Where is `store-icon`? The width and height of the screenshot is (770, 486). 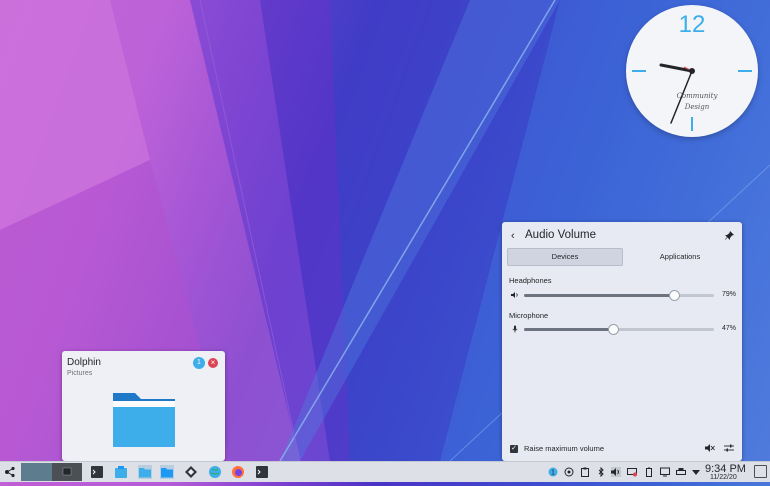
store-icon is located at coordinates (121, 472).